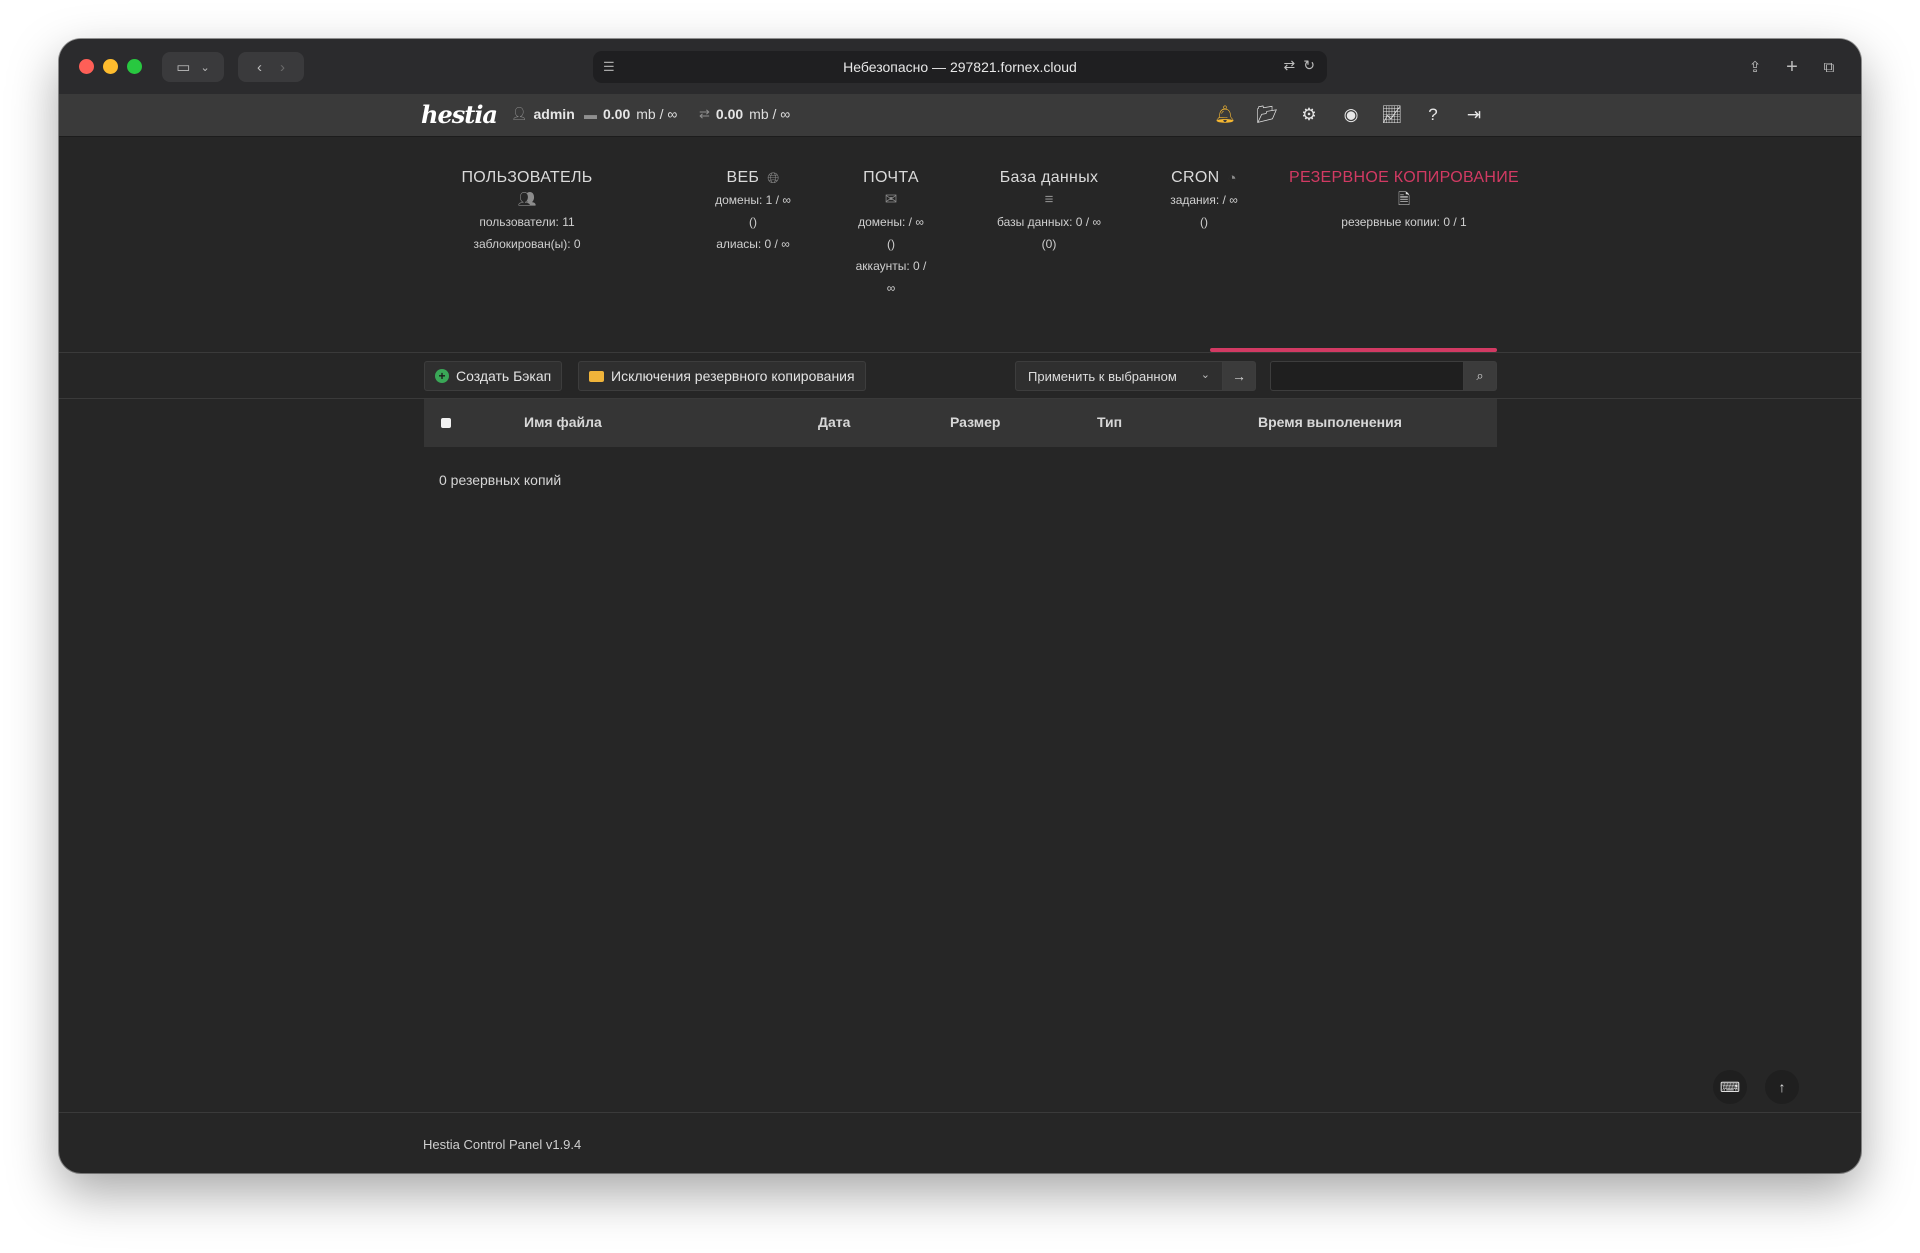 The width and height of the screenshot is (1920, 1253). I want to click on bandwidth-usage: ⇄ 0.00 mb / ∞, so click(744, 114).